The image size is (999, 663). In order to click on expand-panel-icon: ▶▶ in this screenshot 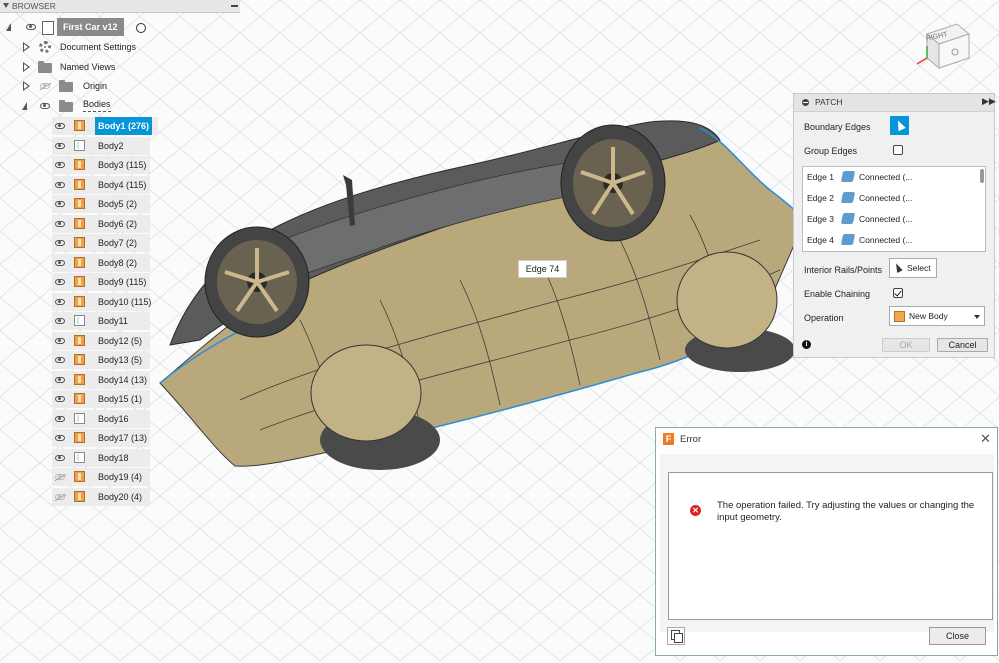, I will do `click(989, 101)`.